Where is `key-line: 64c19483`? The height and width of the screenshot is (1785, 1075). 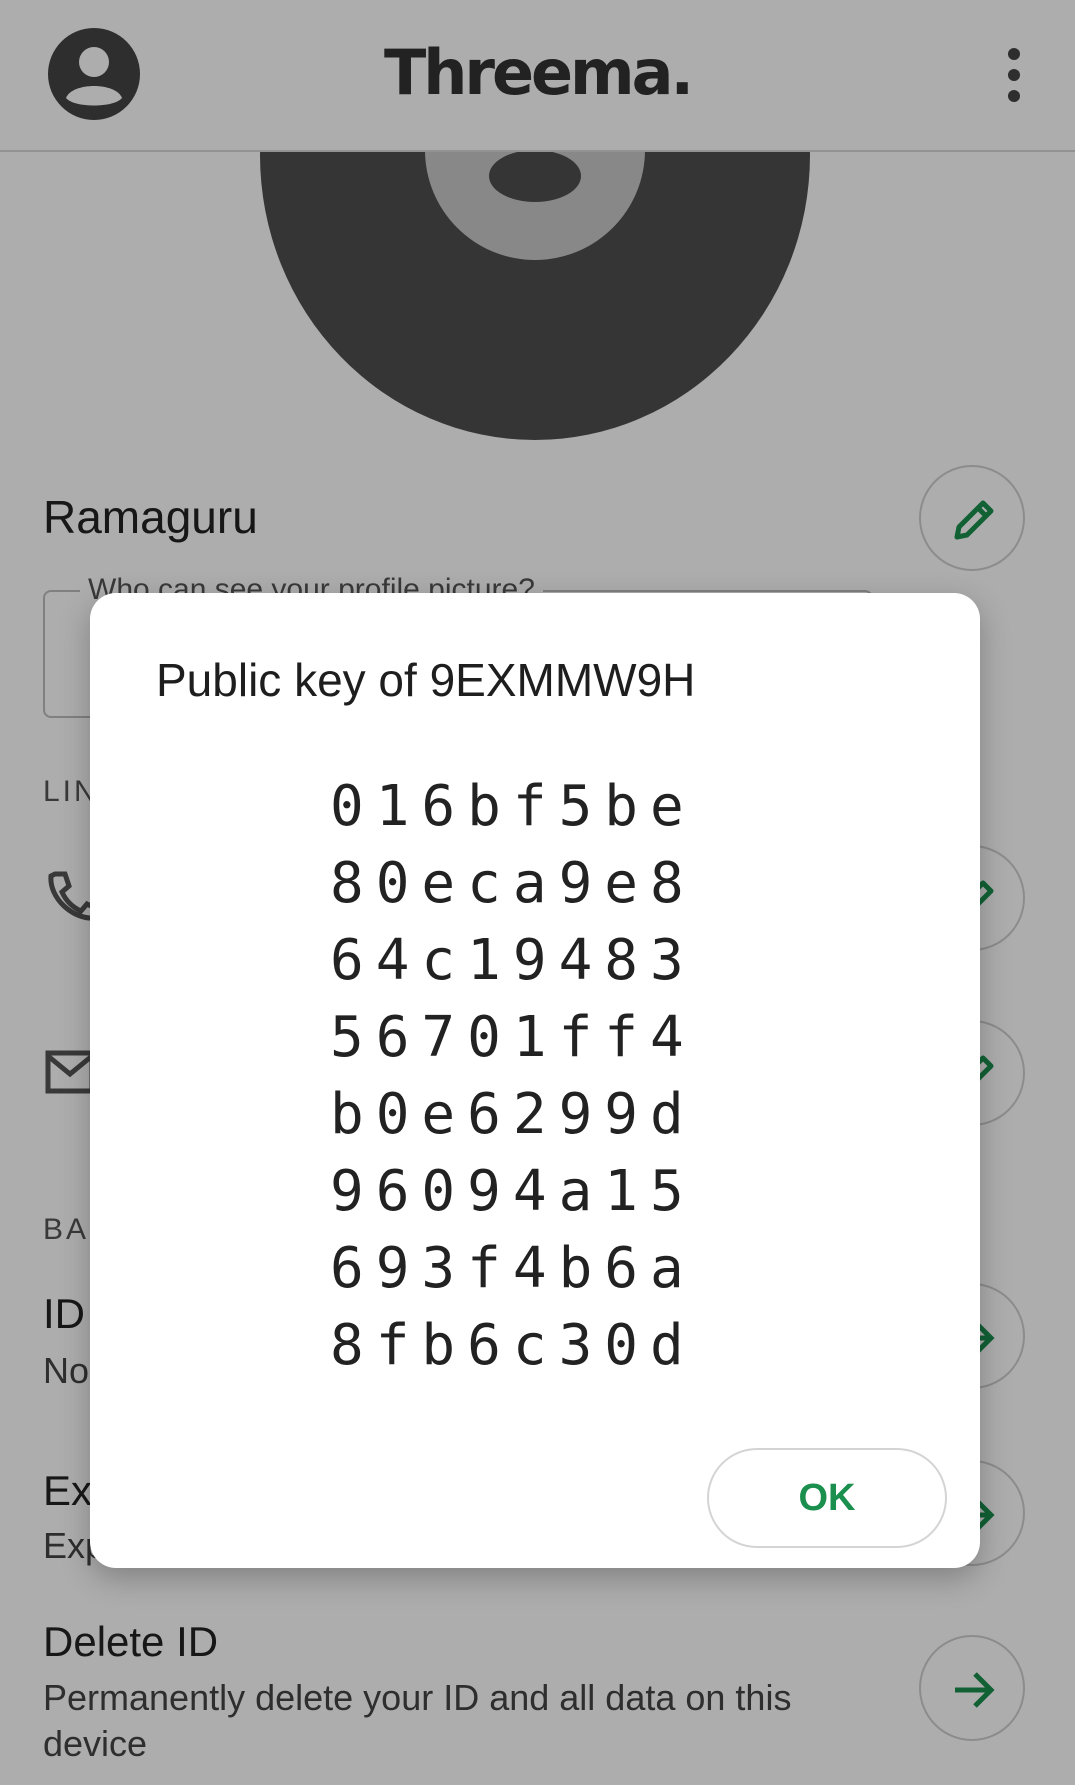
key-line: 64c19483 is located at coordinates (513, 960).